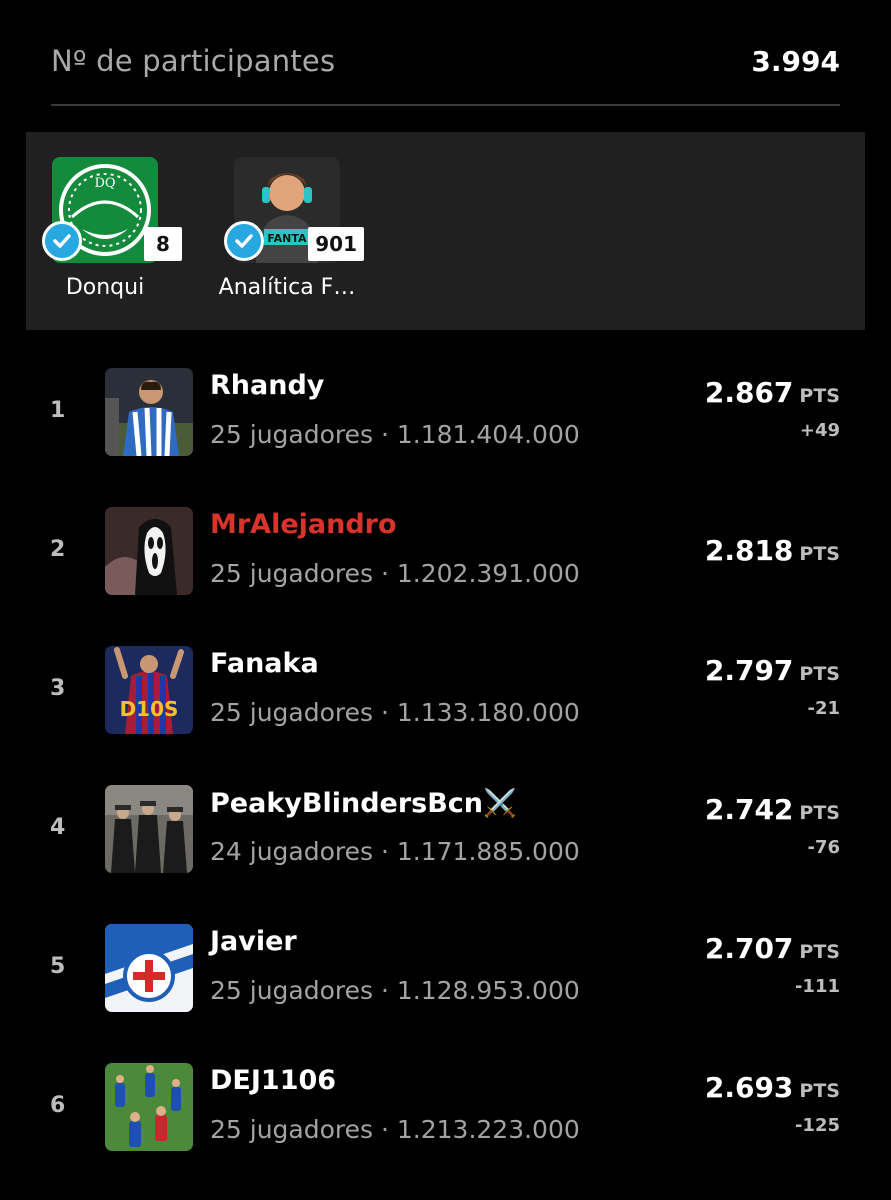 This screenshot has width=891, height=1200. I want to click on points: 2.867 PTS, so click(772, 392).